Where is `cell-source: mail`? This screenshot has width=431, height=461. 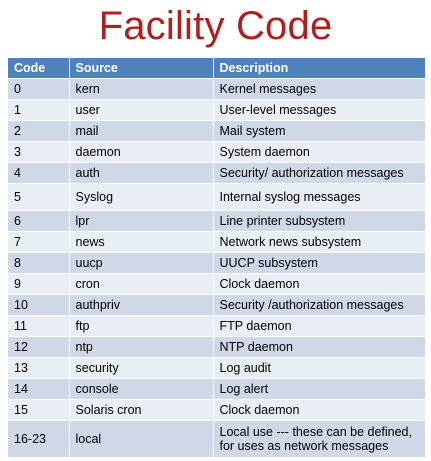
cell-source: mail is located at coordinates (141, 131).